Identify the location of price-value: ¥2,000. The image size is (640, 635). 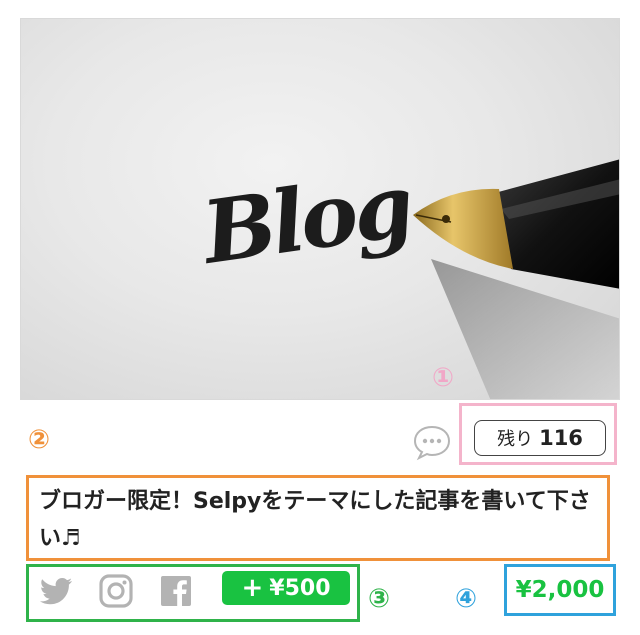
(560, 590).